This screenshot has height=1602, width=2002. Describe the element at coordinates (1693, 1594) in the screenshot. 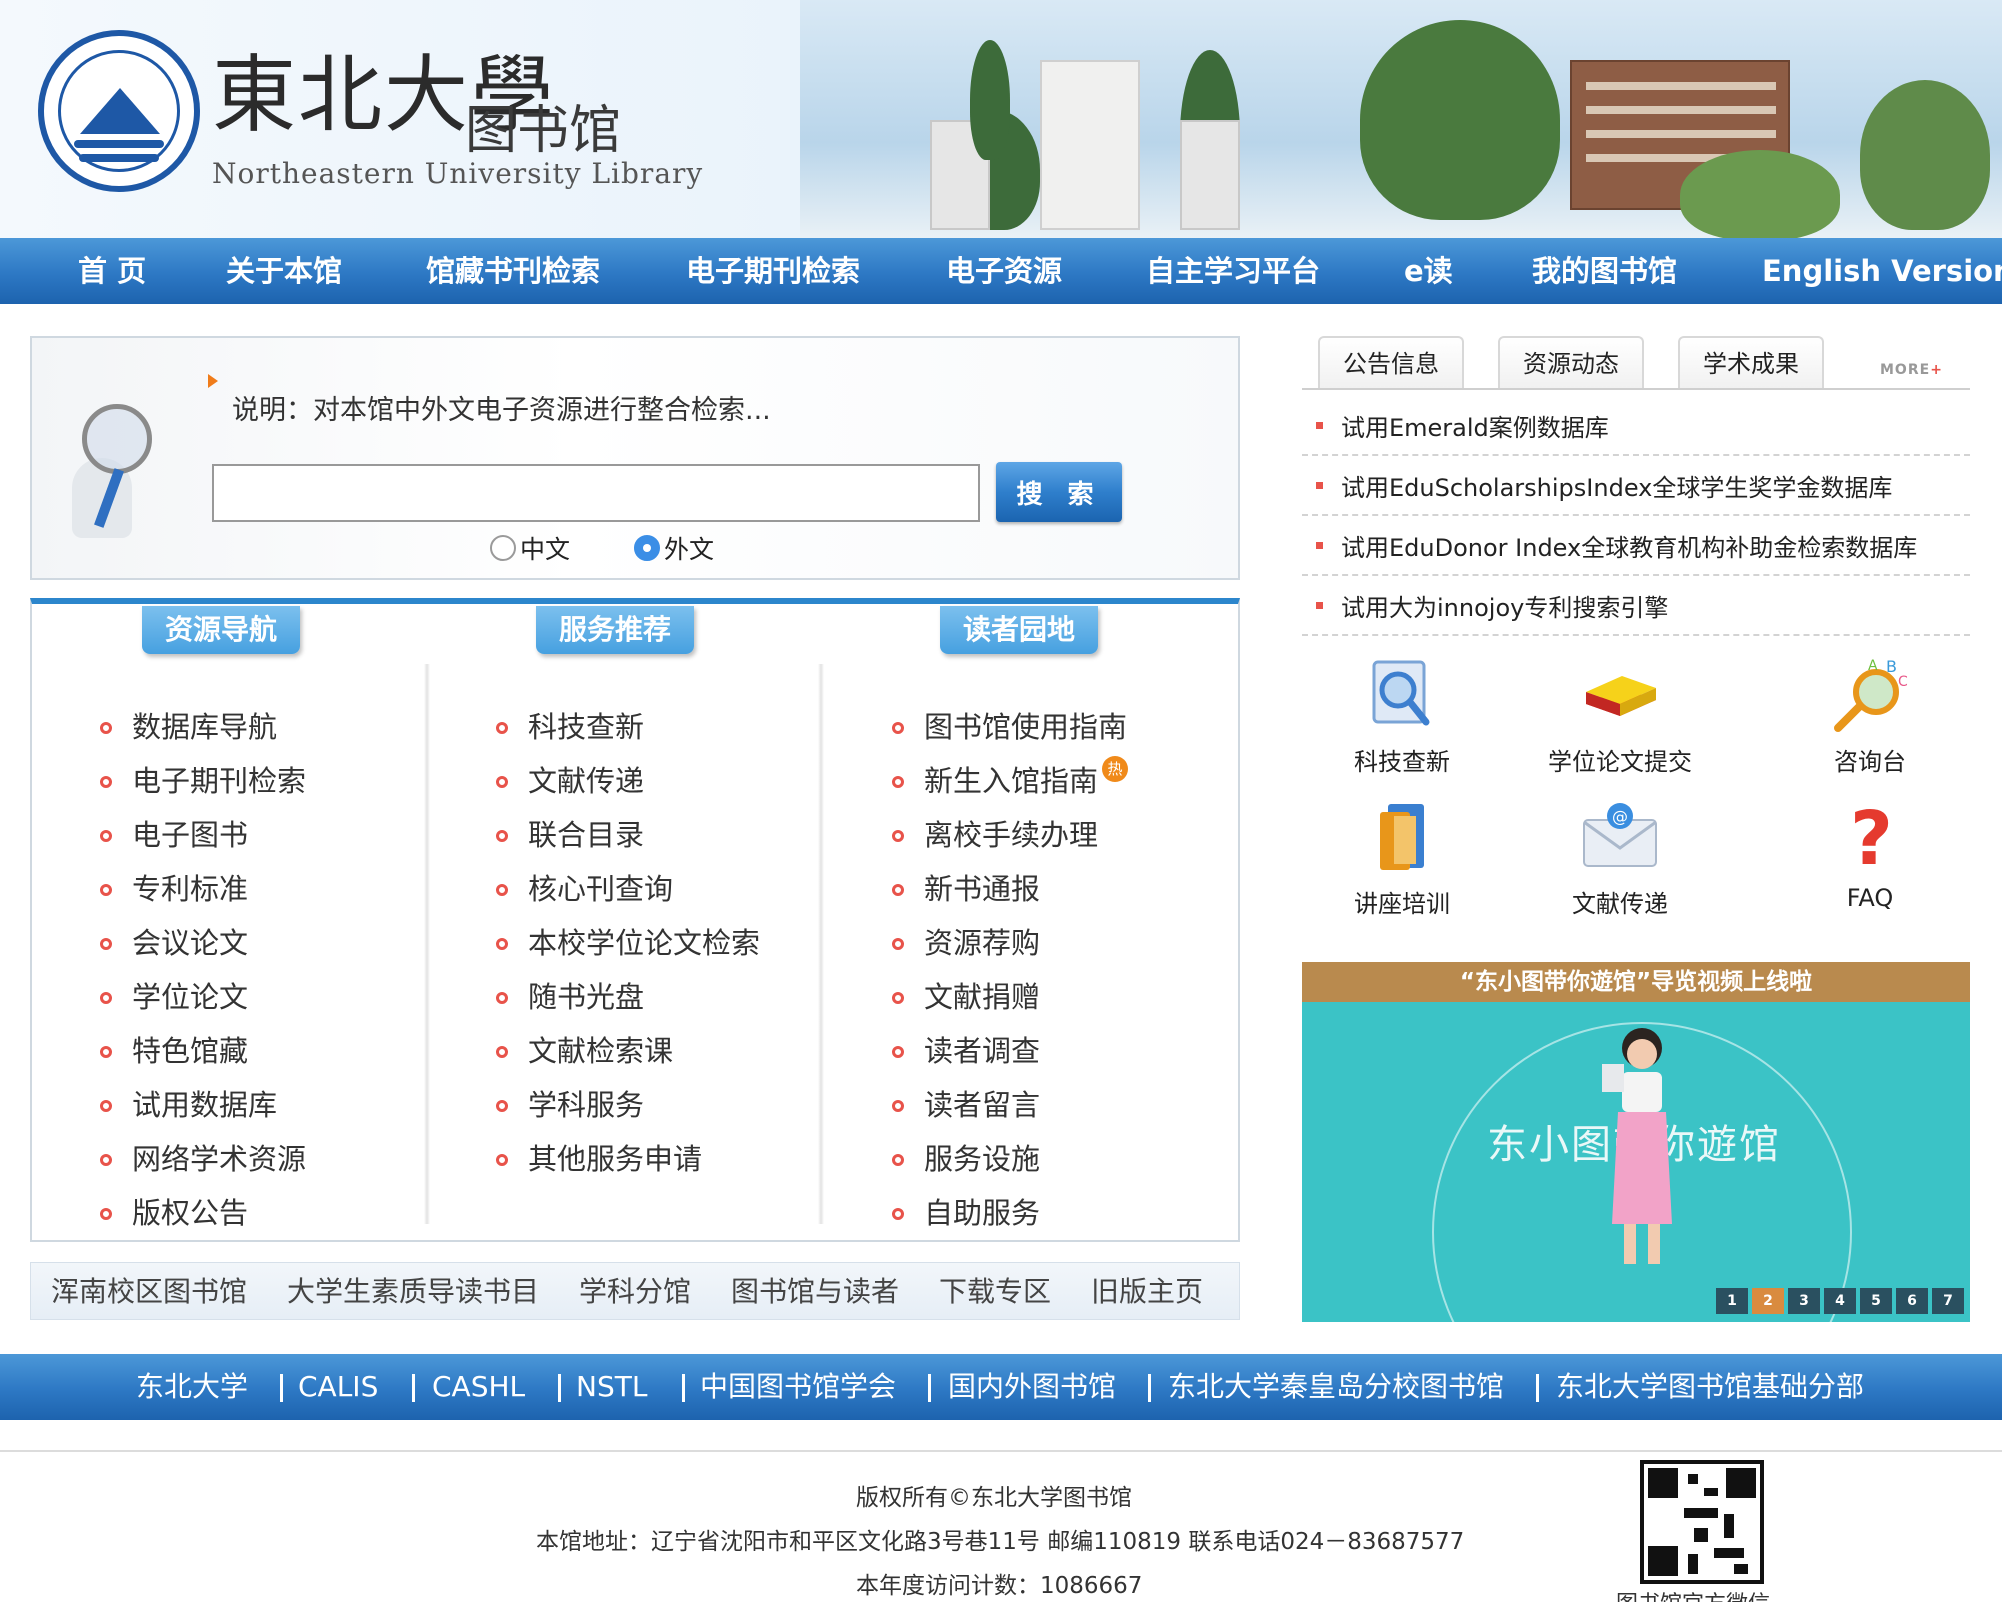

I see `qr-label: 图书馆官方微信` at that location.